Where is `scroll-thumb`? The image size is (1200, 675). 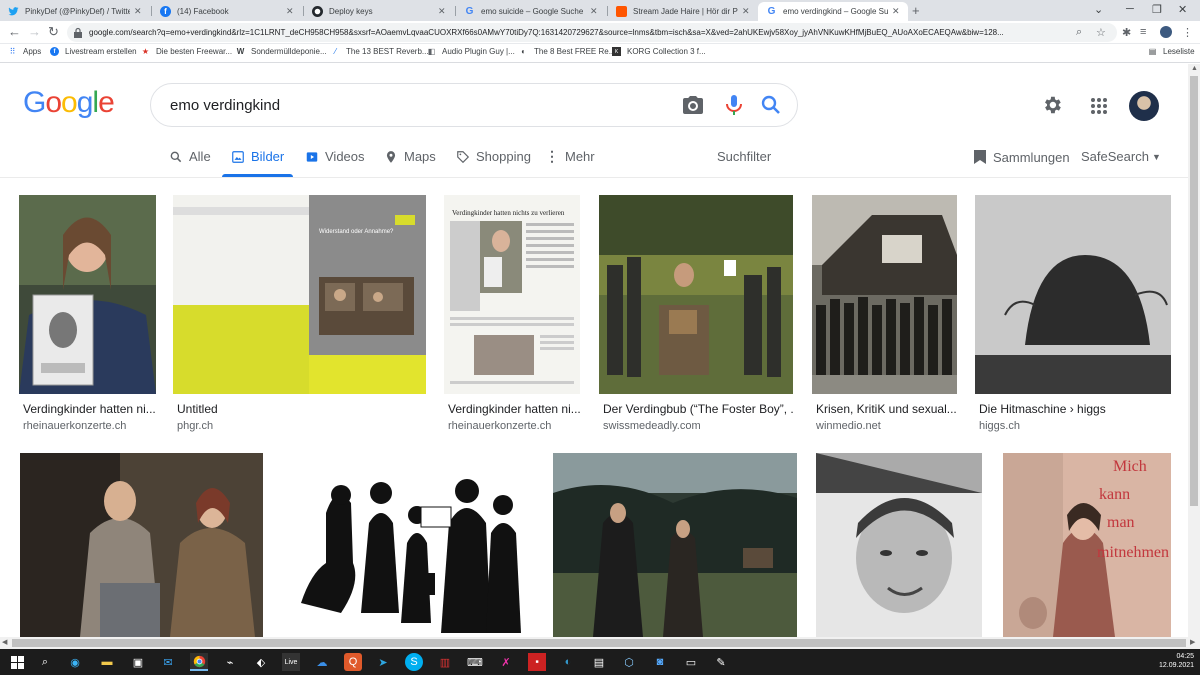
scroll-thumb is located at coordinates (599, 643).